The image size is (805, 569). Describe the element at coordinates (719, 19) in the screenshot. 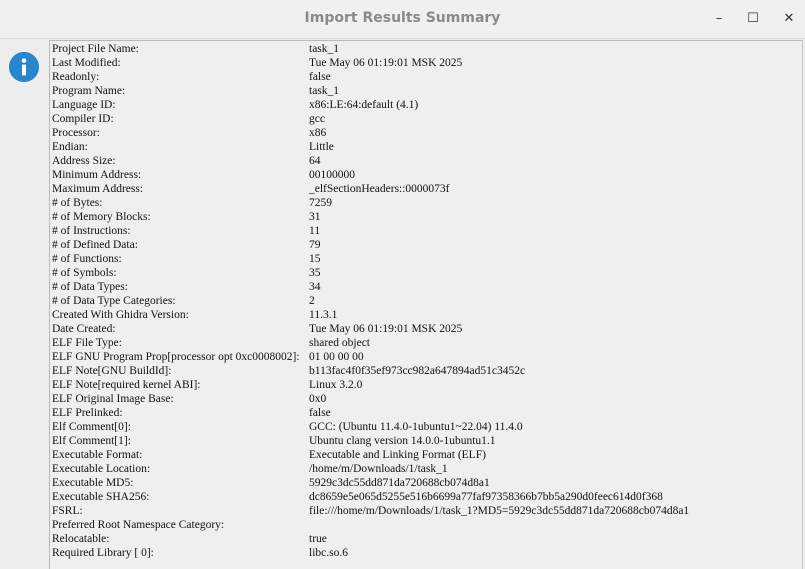

I see `minimize-button: –` at that location.